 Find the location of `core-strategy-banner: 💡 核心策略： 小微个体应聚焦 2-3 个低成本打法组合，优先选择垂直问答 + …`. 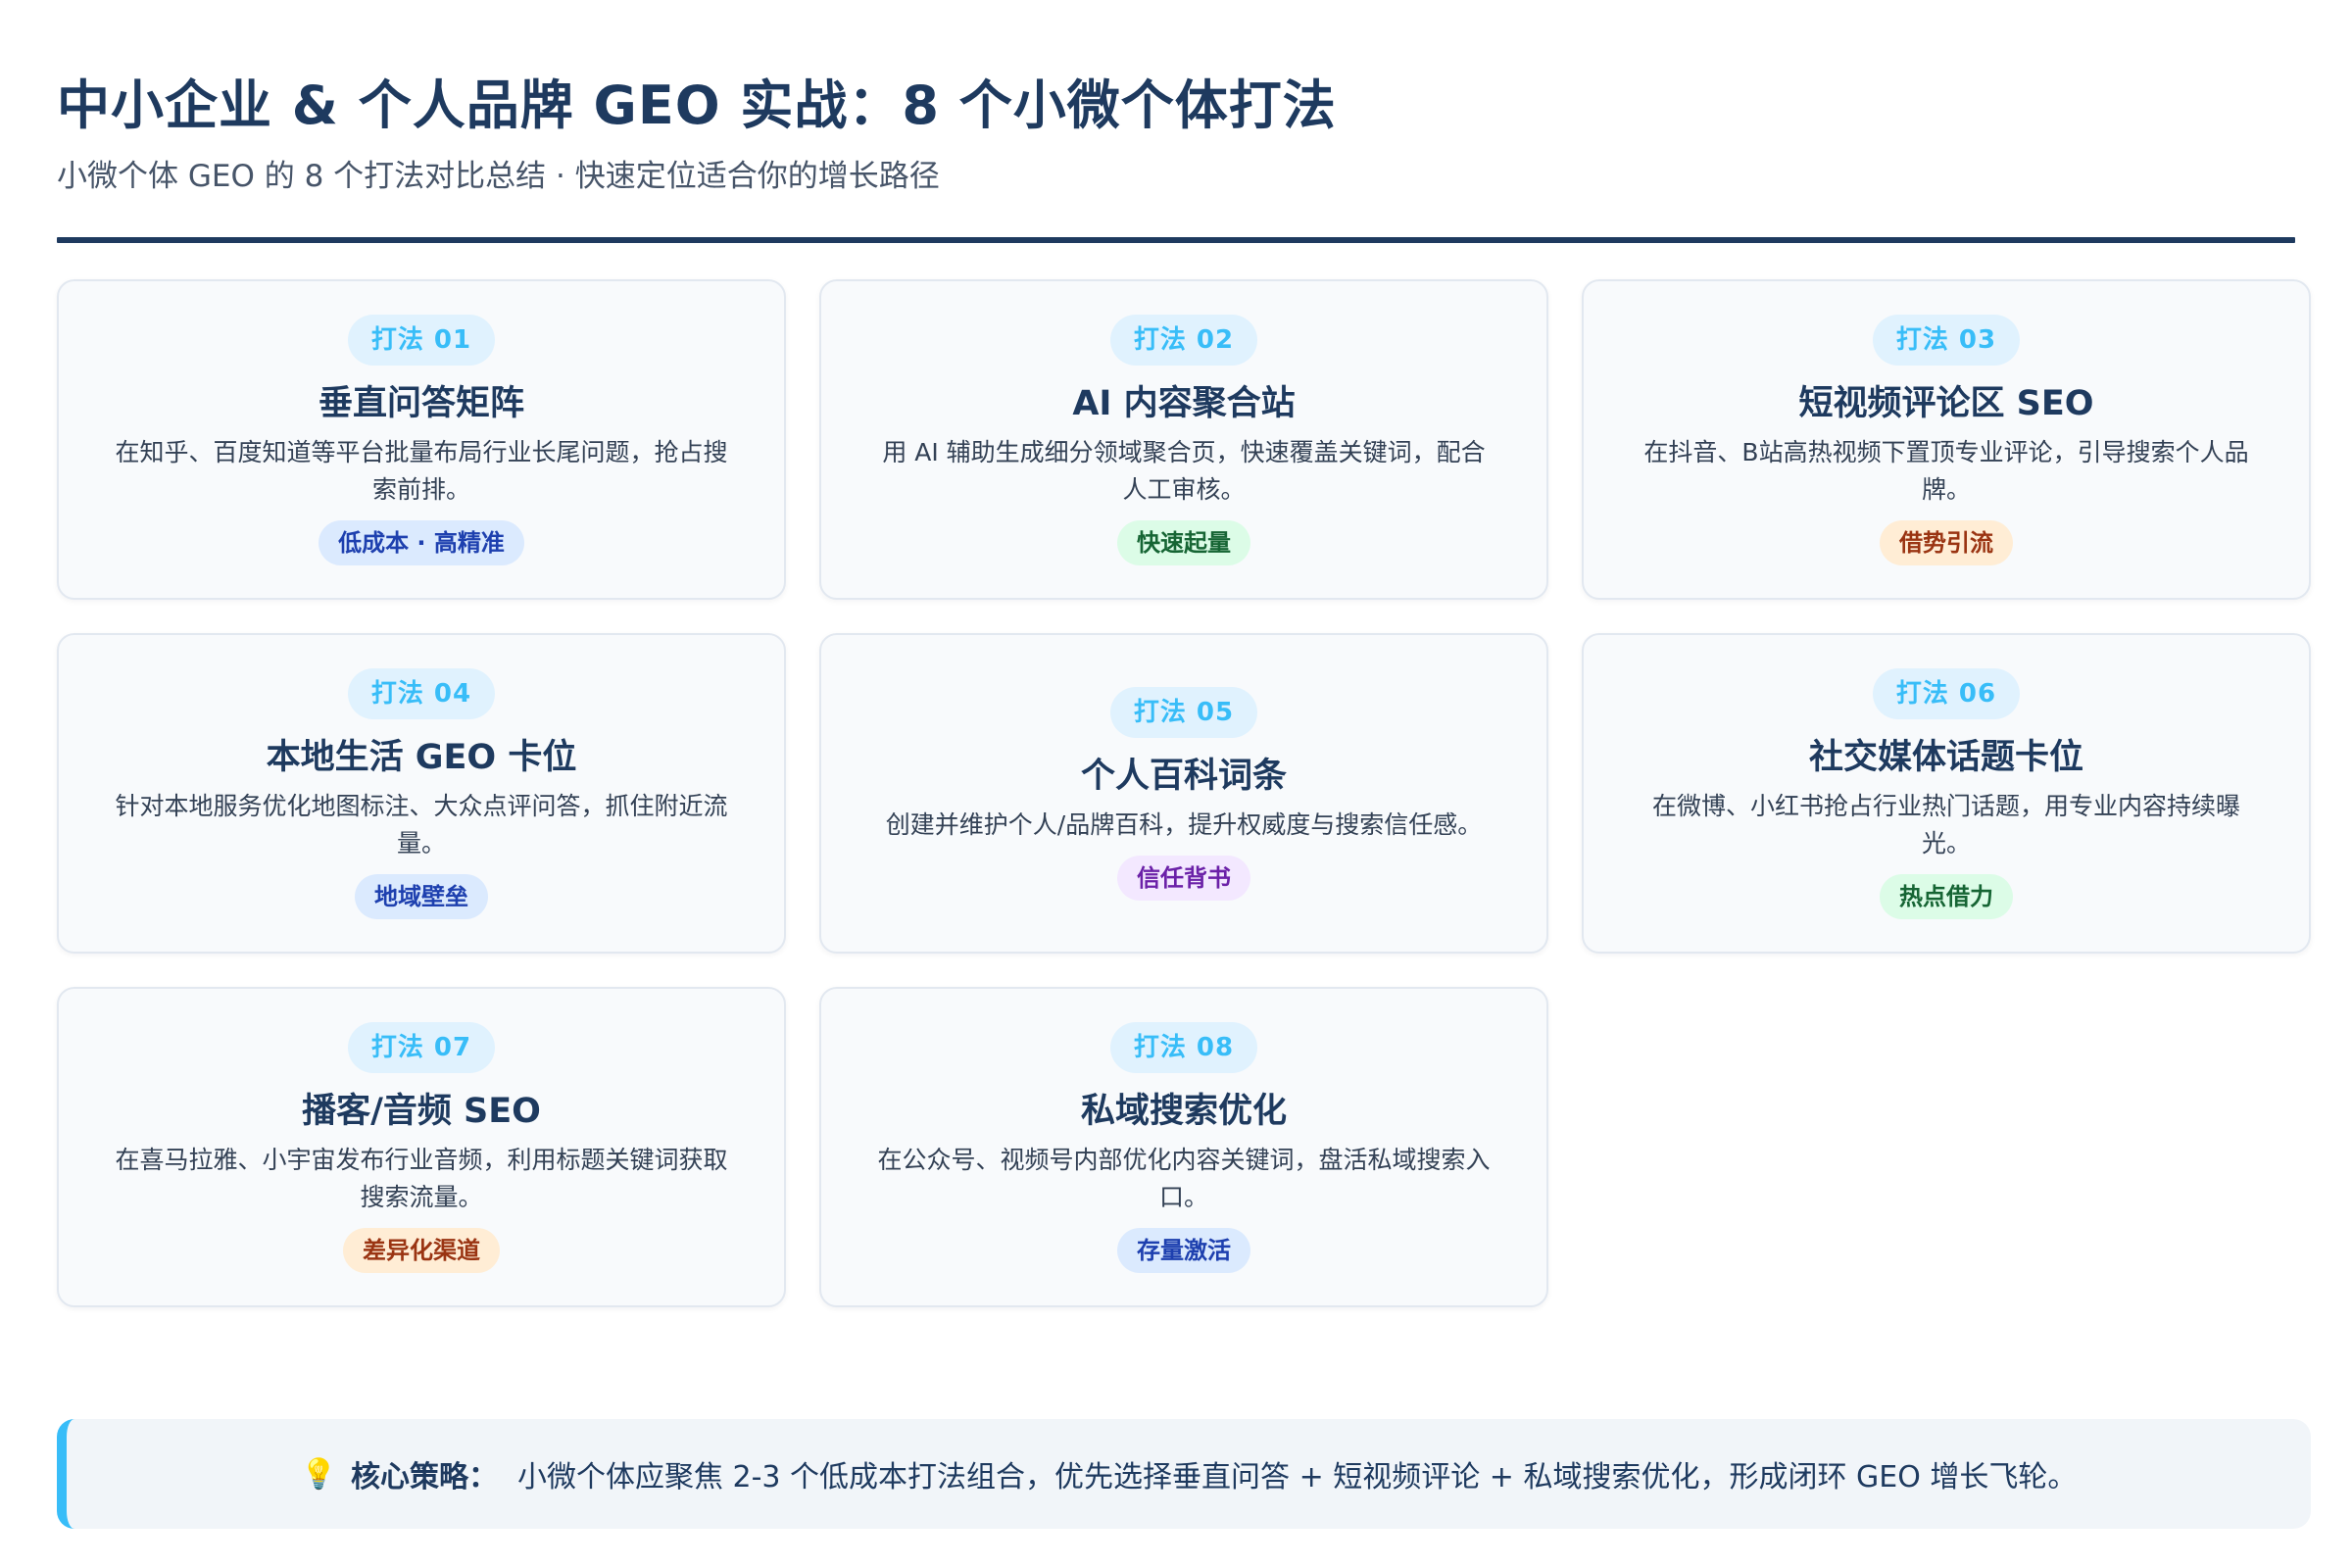

core-strategy-banner: 💡 核心策略： 小微个体应聚焦 2-3 个低成本打法组合，优先选择垂直问答 + … is located at coordinates (1184, 1474).